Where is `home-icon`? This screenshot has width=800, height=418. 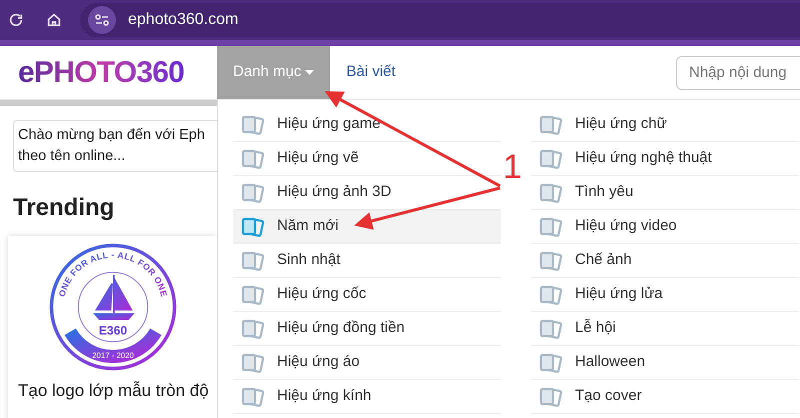
home-icon is located at coordinates (54, 20).